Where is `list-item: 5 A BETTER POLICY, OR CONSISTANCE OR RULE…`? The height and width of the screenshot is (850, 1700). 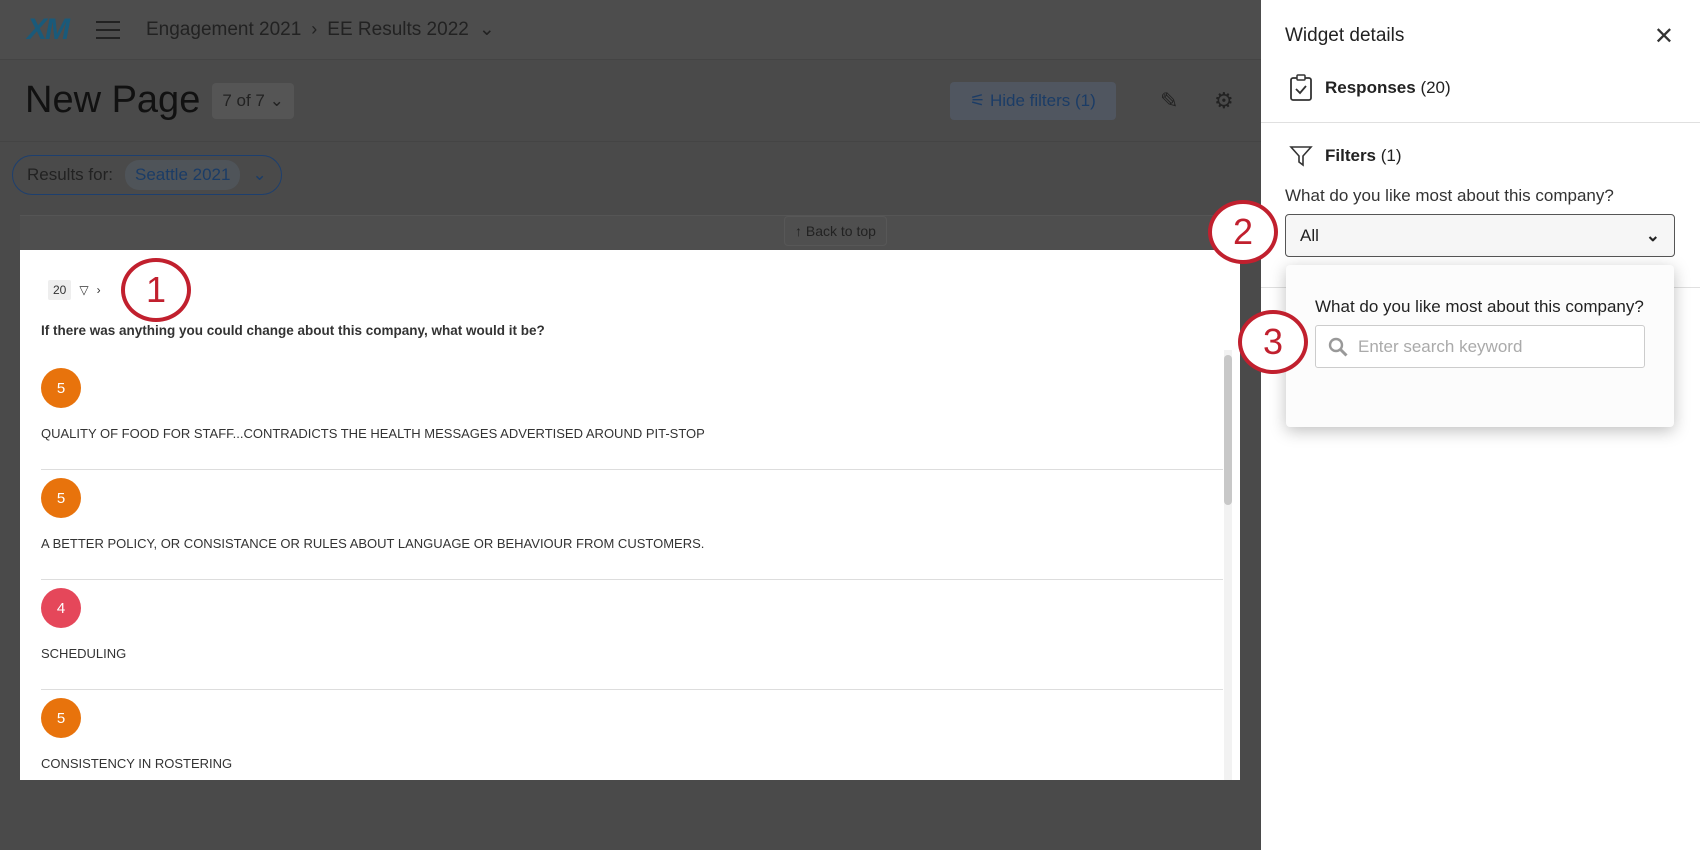
list-item: 5 A BETTER POLICY, OR CONSISTANCE OR RULE… is located at coordinates (632, 525).